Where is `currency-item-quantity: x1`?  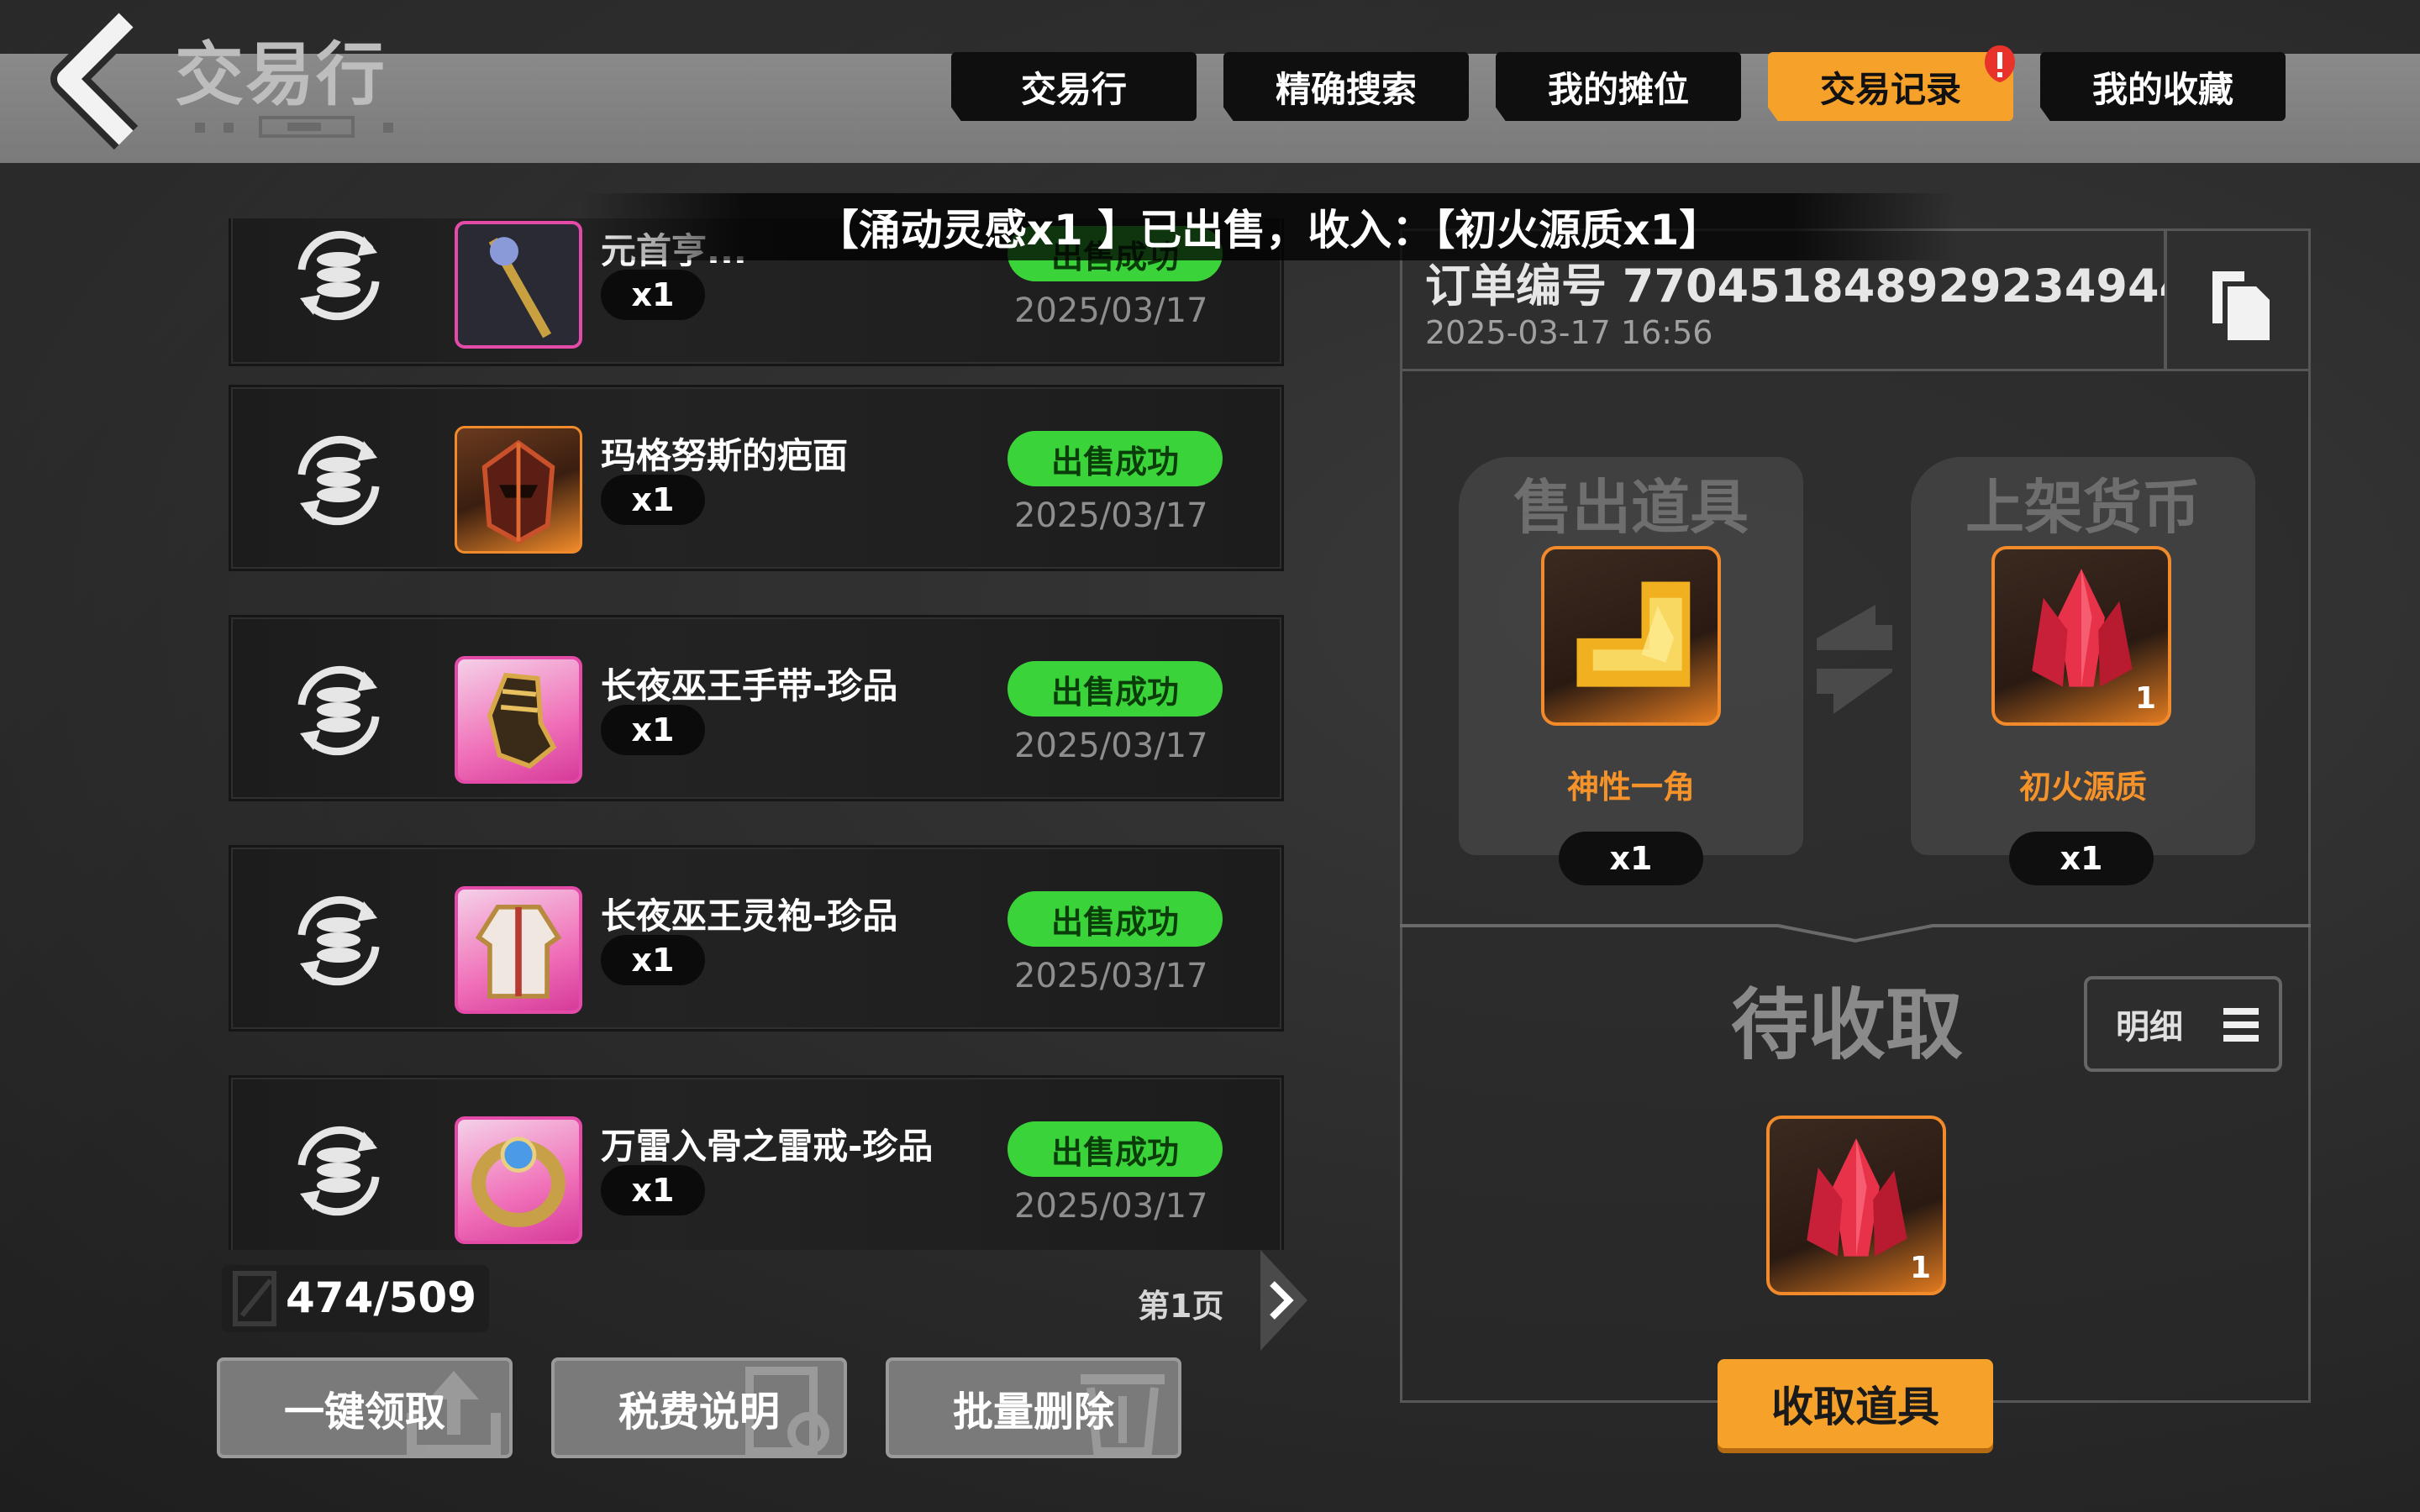
currency-item-quantity: x1 is located at coordinates (2082, 858).